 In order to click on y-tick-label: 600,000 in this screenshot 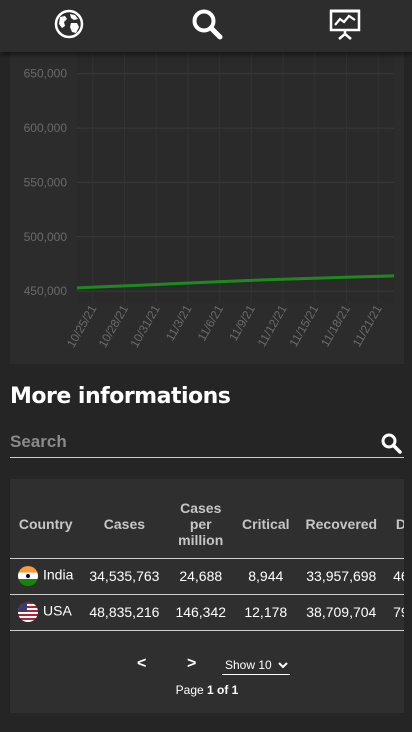, I will do `click(46, 128)`.